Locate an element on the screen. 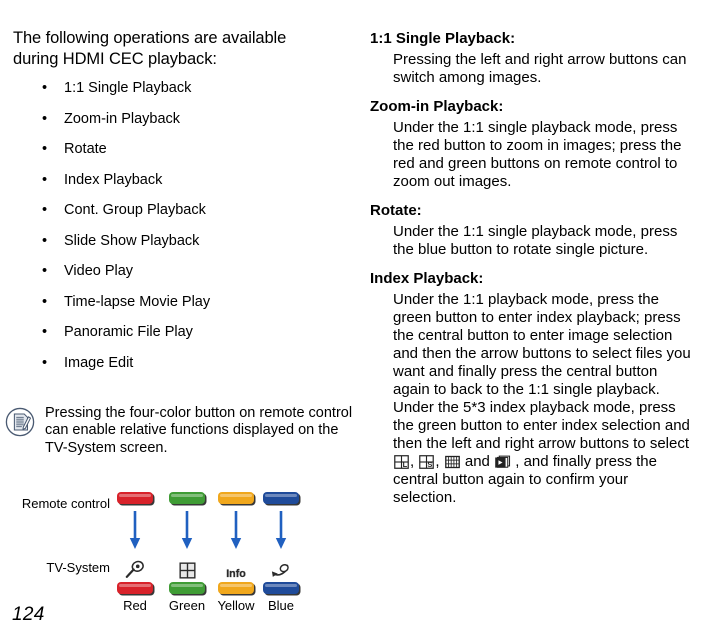  remote-button-yellow is located at coordinates (236, 498).